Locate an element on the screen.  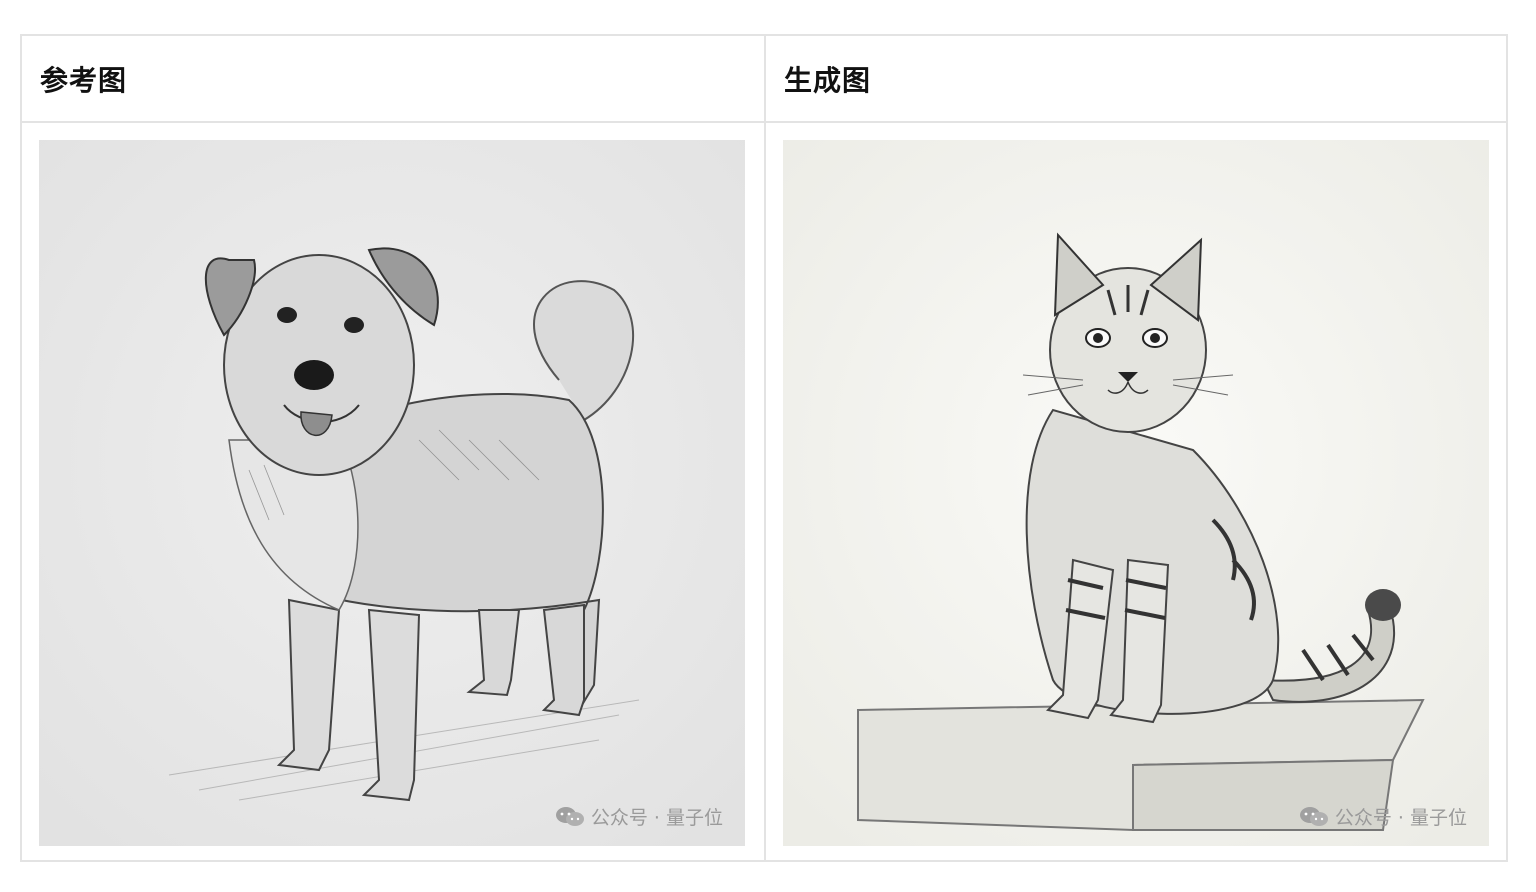
header-reference-image: 参考图 is located at coordinates (84, 80).